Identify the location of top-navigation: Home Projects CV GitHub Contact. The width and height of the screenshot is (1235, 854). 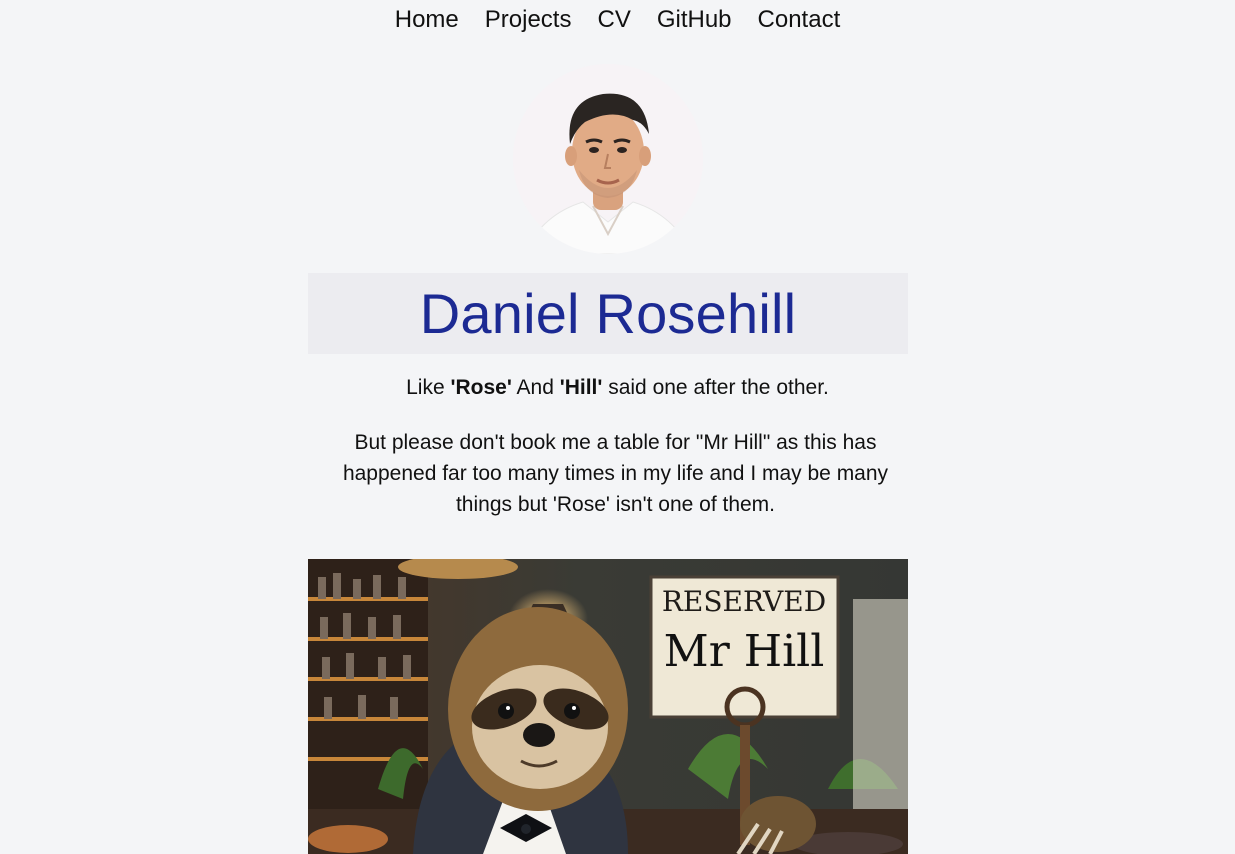
(617, 20).